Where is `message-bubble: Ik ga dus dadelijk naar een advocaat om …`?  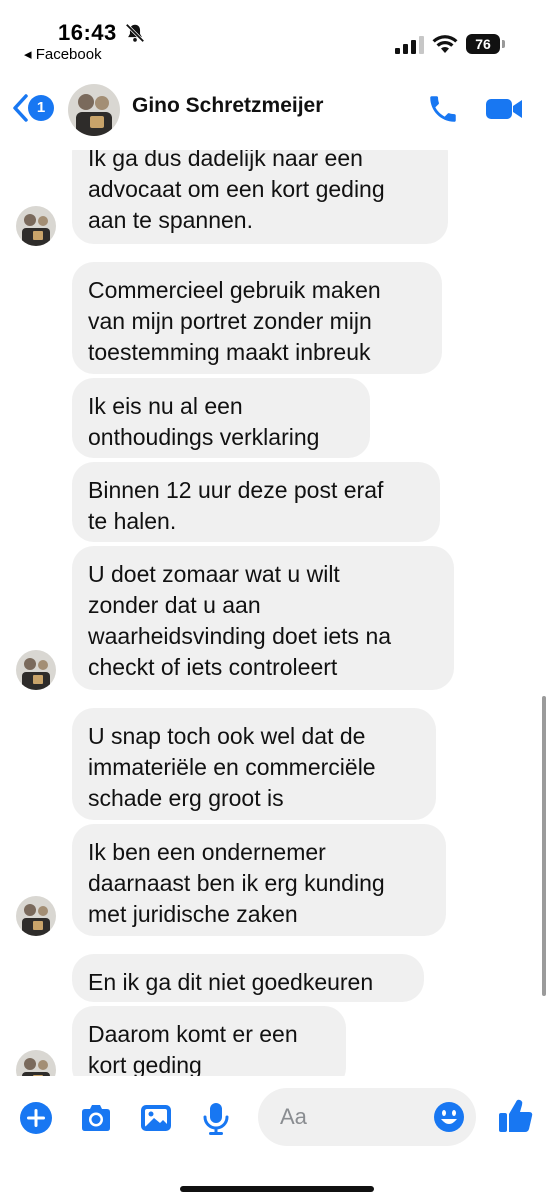
message-bubble: Ik ga dus dadelijk naar een advocaat om … is located at coordinates (260, 189).